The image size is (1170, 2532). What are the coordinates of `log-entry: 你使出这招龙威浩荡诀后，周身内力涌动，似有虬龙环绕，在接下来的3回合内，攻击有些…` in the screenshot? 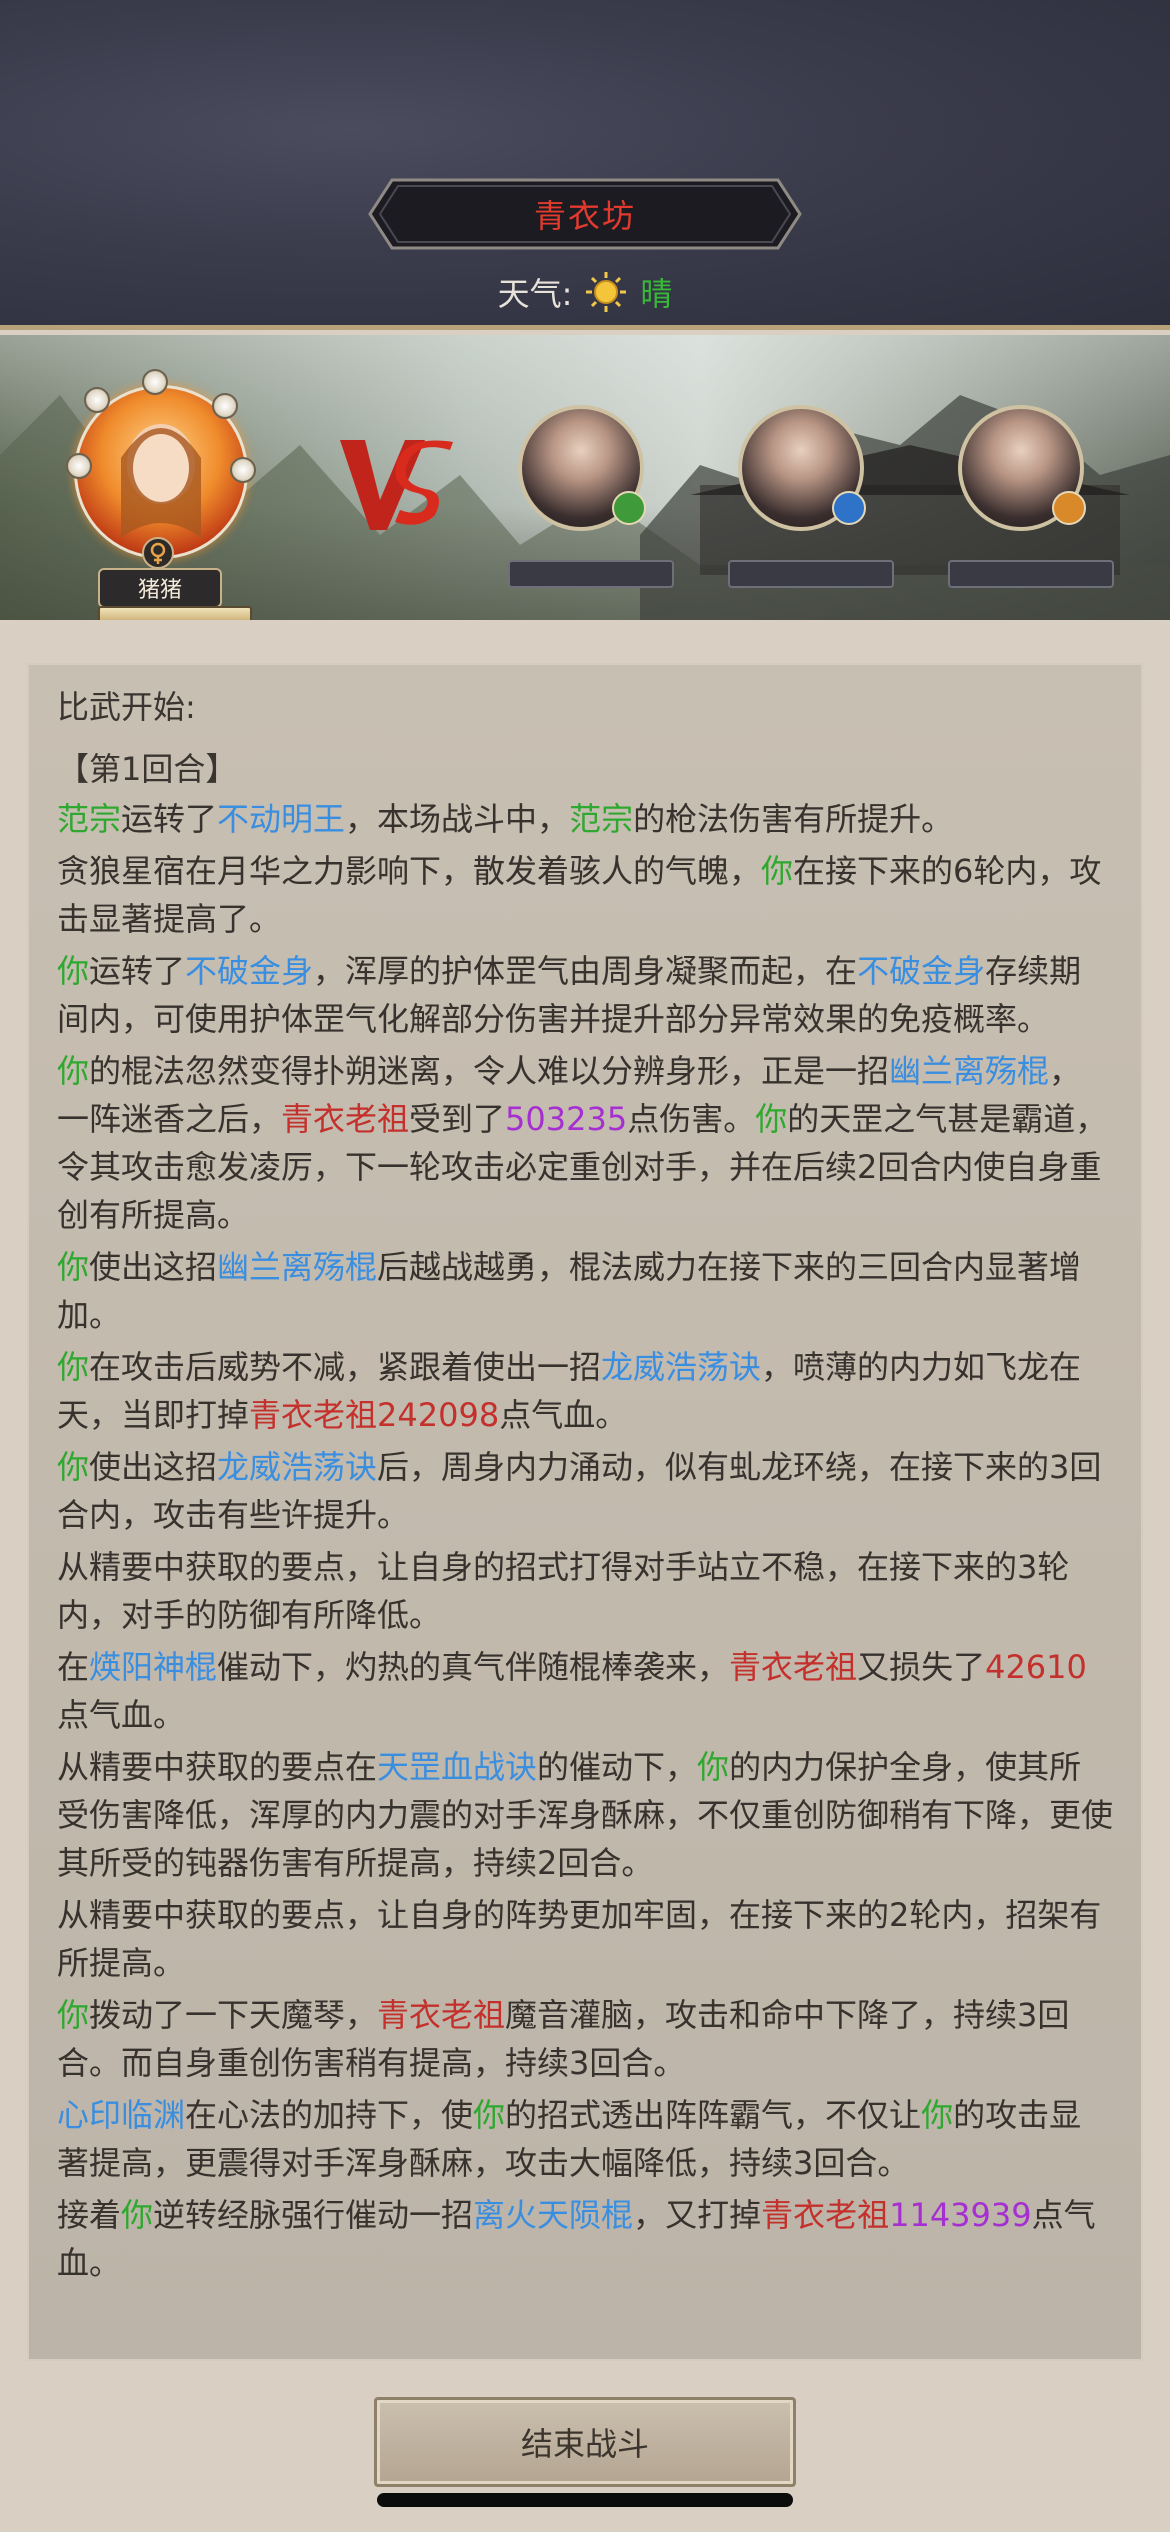 It's located at (585, 1491).